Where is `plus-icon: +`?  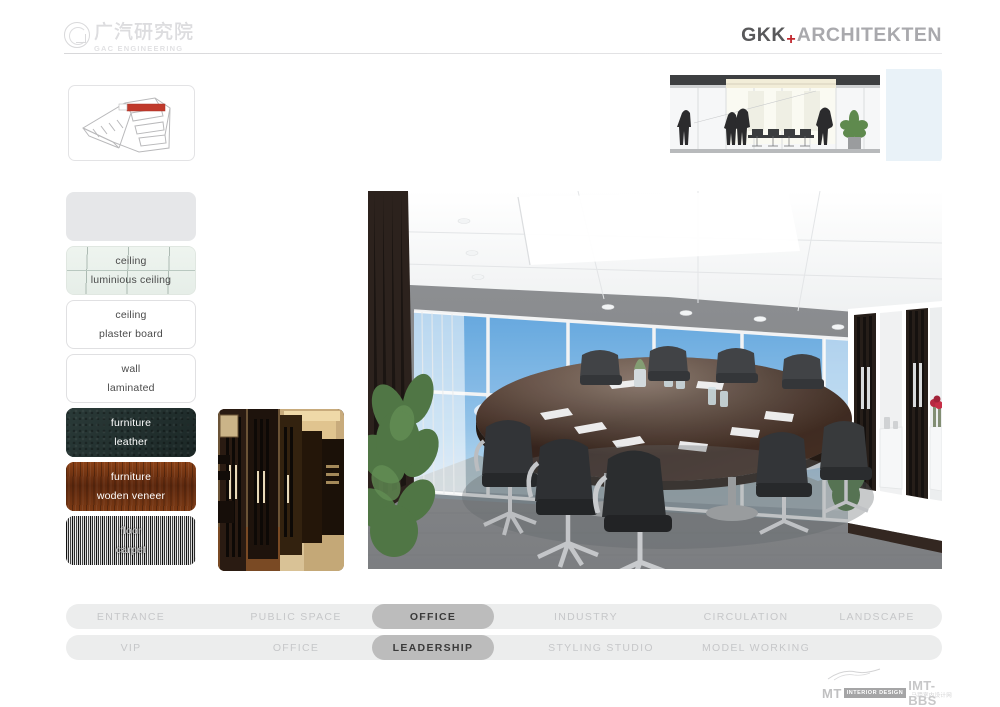
plus-icon: + is located at coordinates (791, 39).